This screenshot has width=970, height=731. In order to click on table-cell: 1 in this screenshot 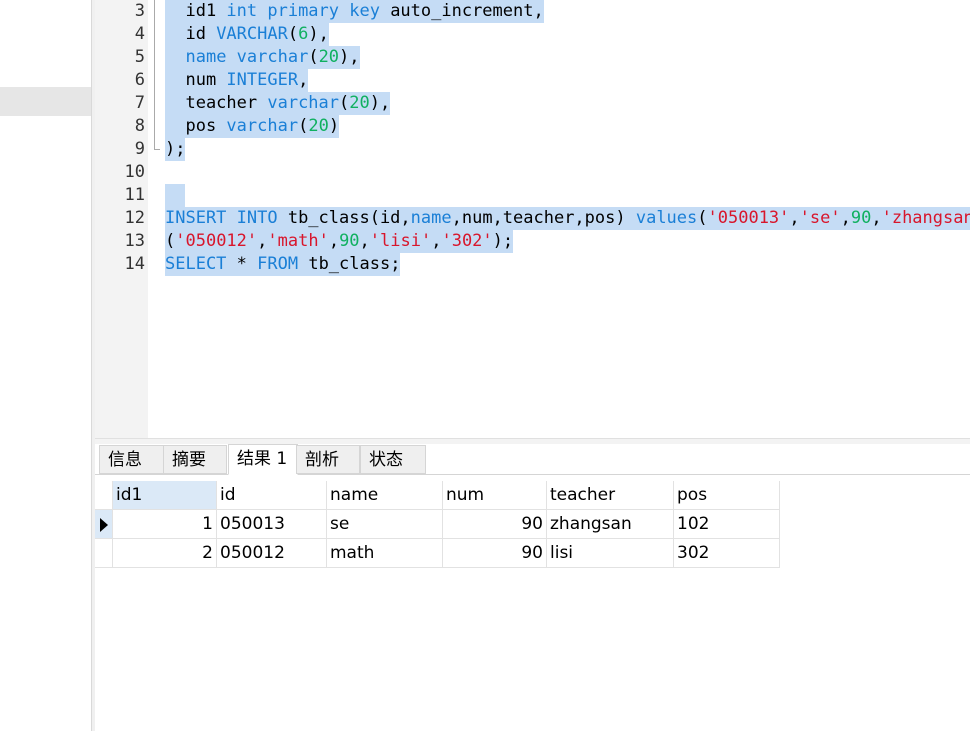, I will do `click(165, 524)`.